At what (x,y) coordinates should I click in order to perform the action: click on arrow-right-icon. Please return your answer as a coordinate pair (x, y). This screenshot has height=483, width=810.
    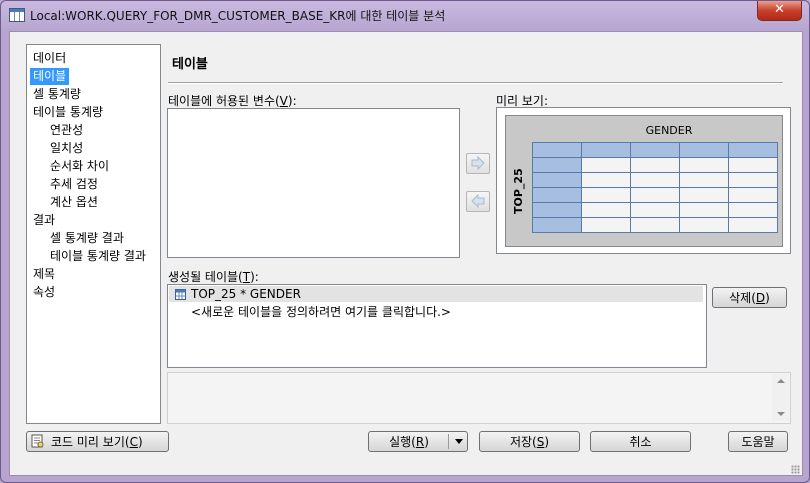
    Looking at the image, I should click on (478, 163).